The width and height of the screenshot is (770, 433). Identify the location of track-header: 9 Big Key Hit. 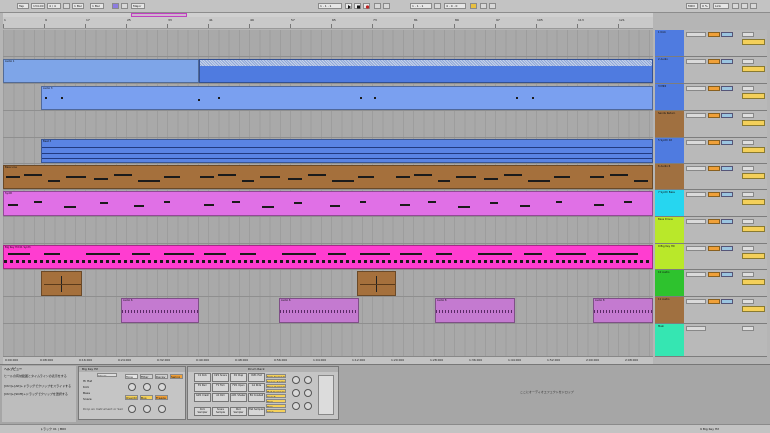
(711, 257).